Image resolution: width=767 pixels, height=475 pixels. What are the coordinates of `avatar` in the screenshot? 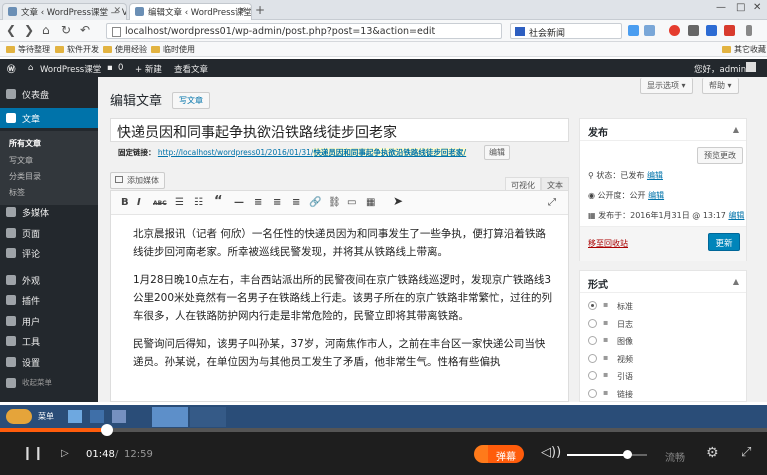 It's located at (751, 67).